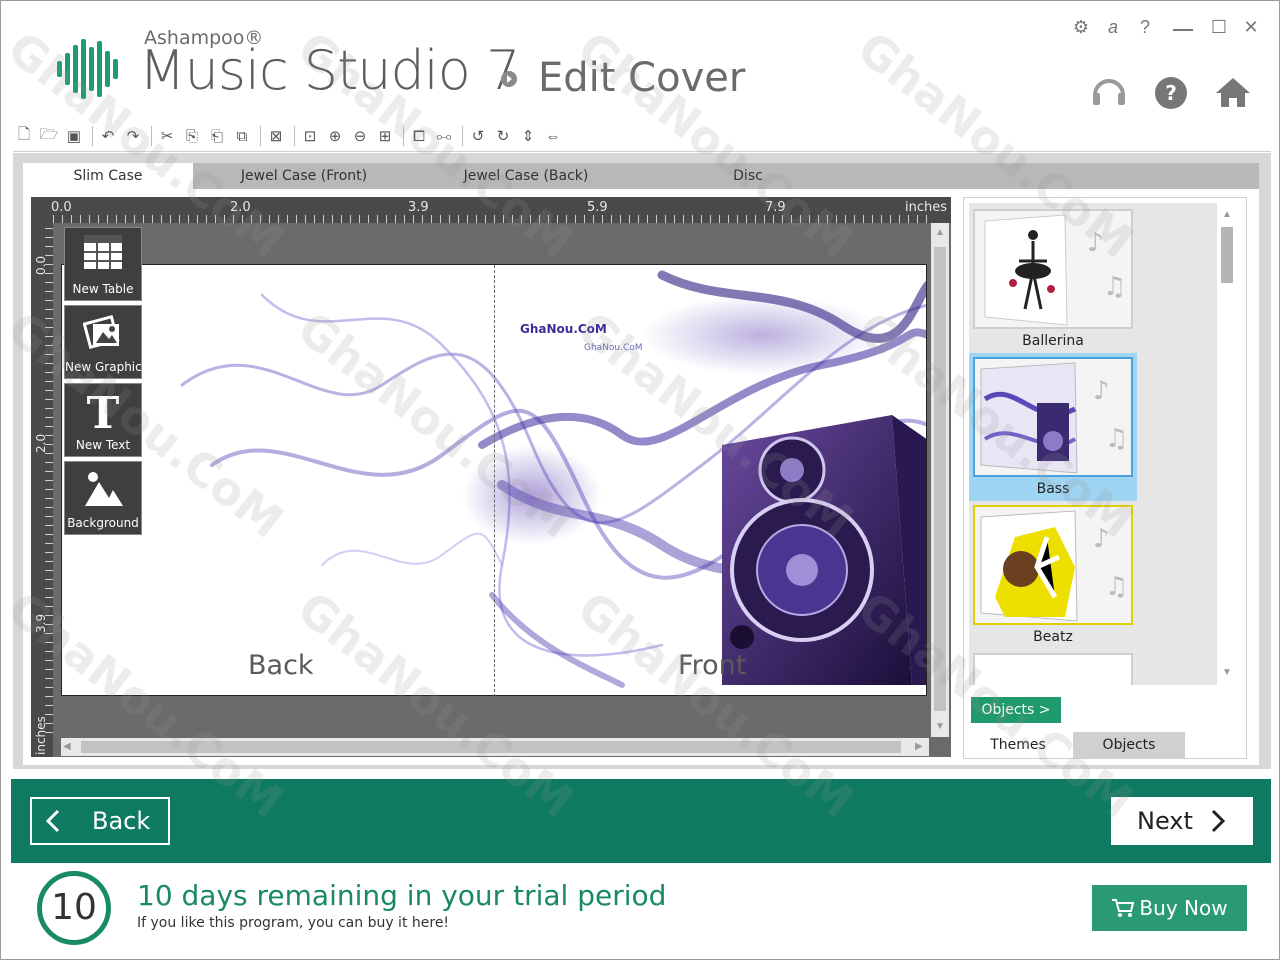 Image resolution: width=1280 pixels, height=960 pixels. What do you see at coordinates (1171, 93) in the screenshot?
I see `help-circle-icon: ?` at bounding box center [1171, 93].